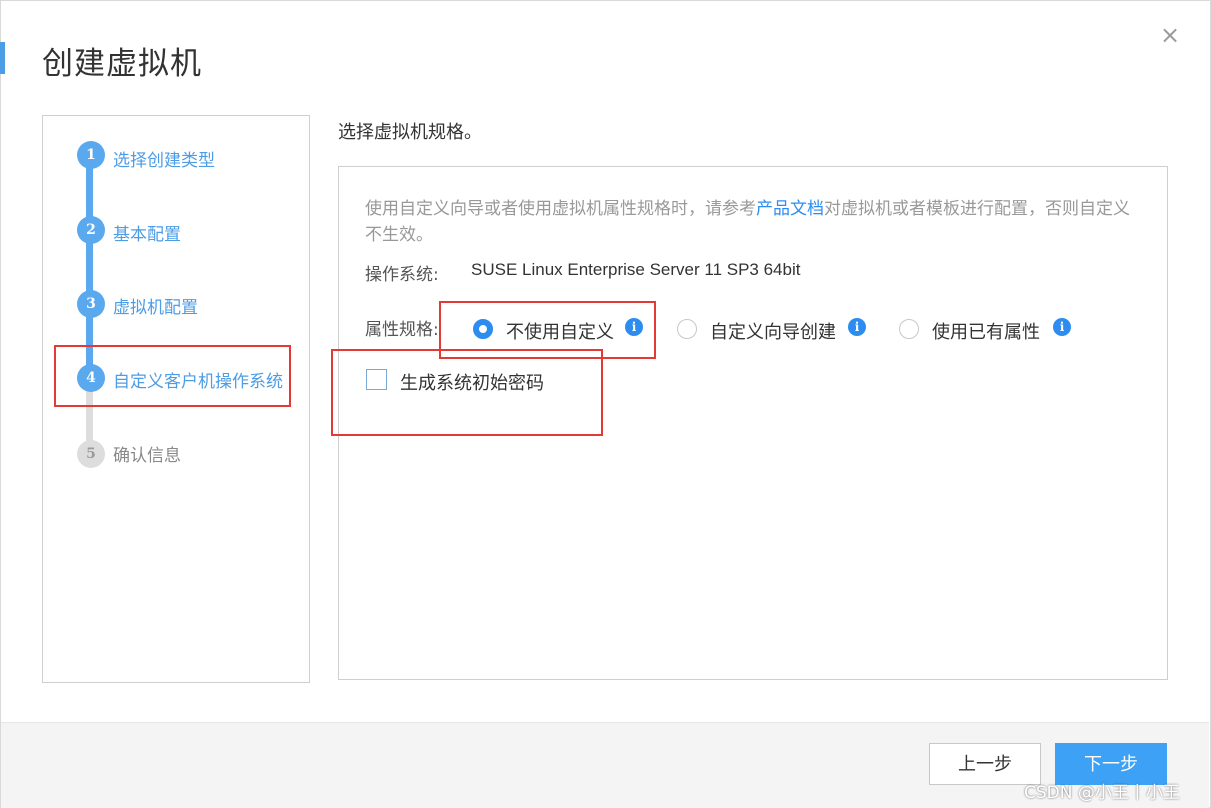 This screenshot has height=808, width=1211. I want to click on close-icon: ×, so click(1170, 35).